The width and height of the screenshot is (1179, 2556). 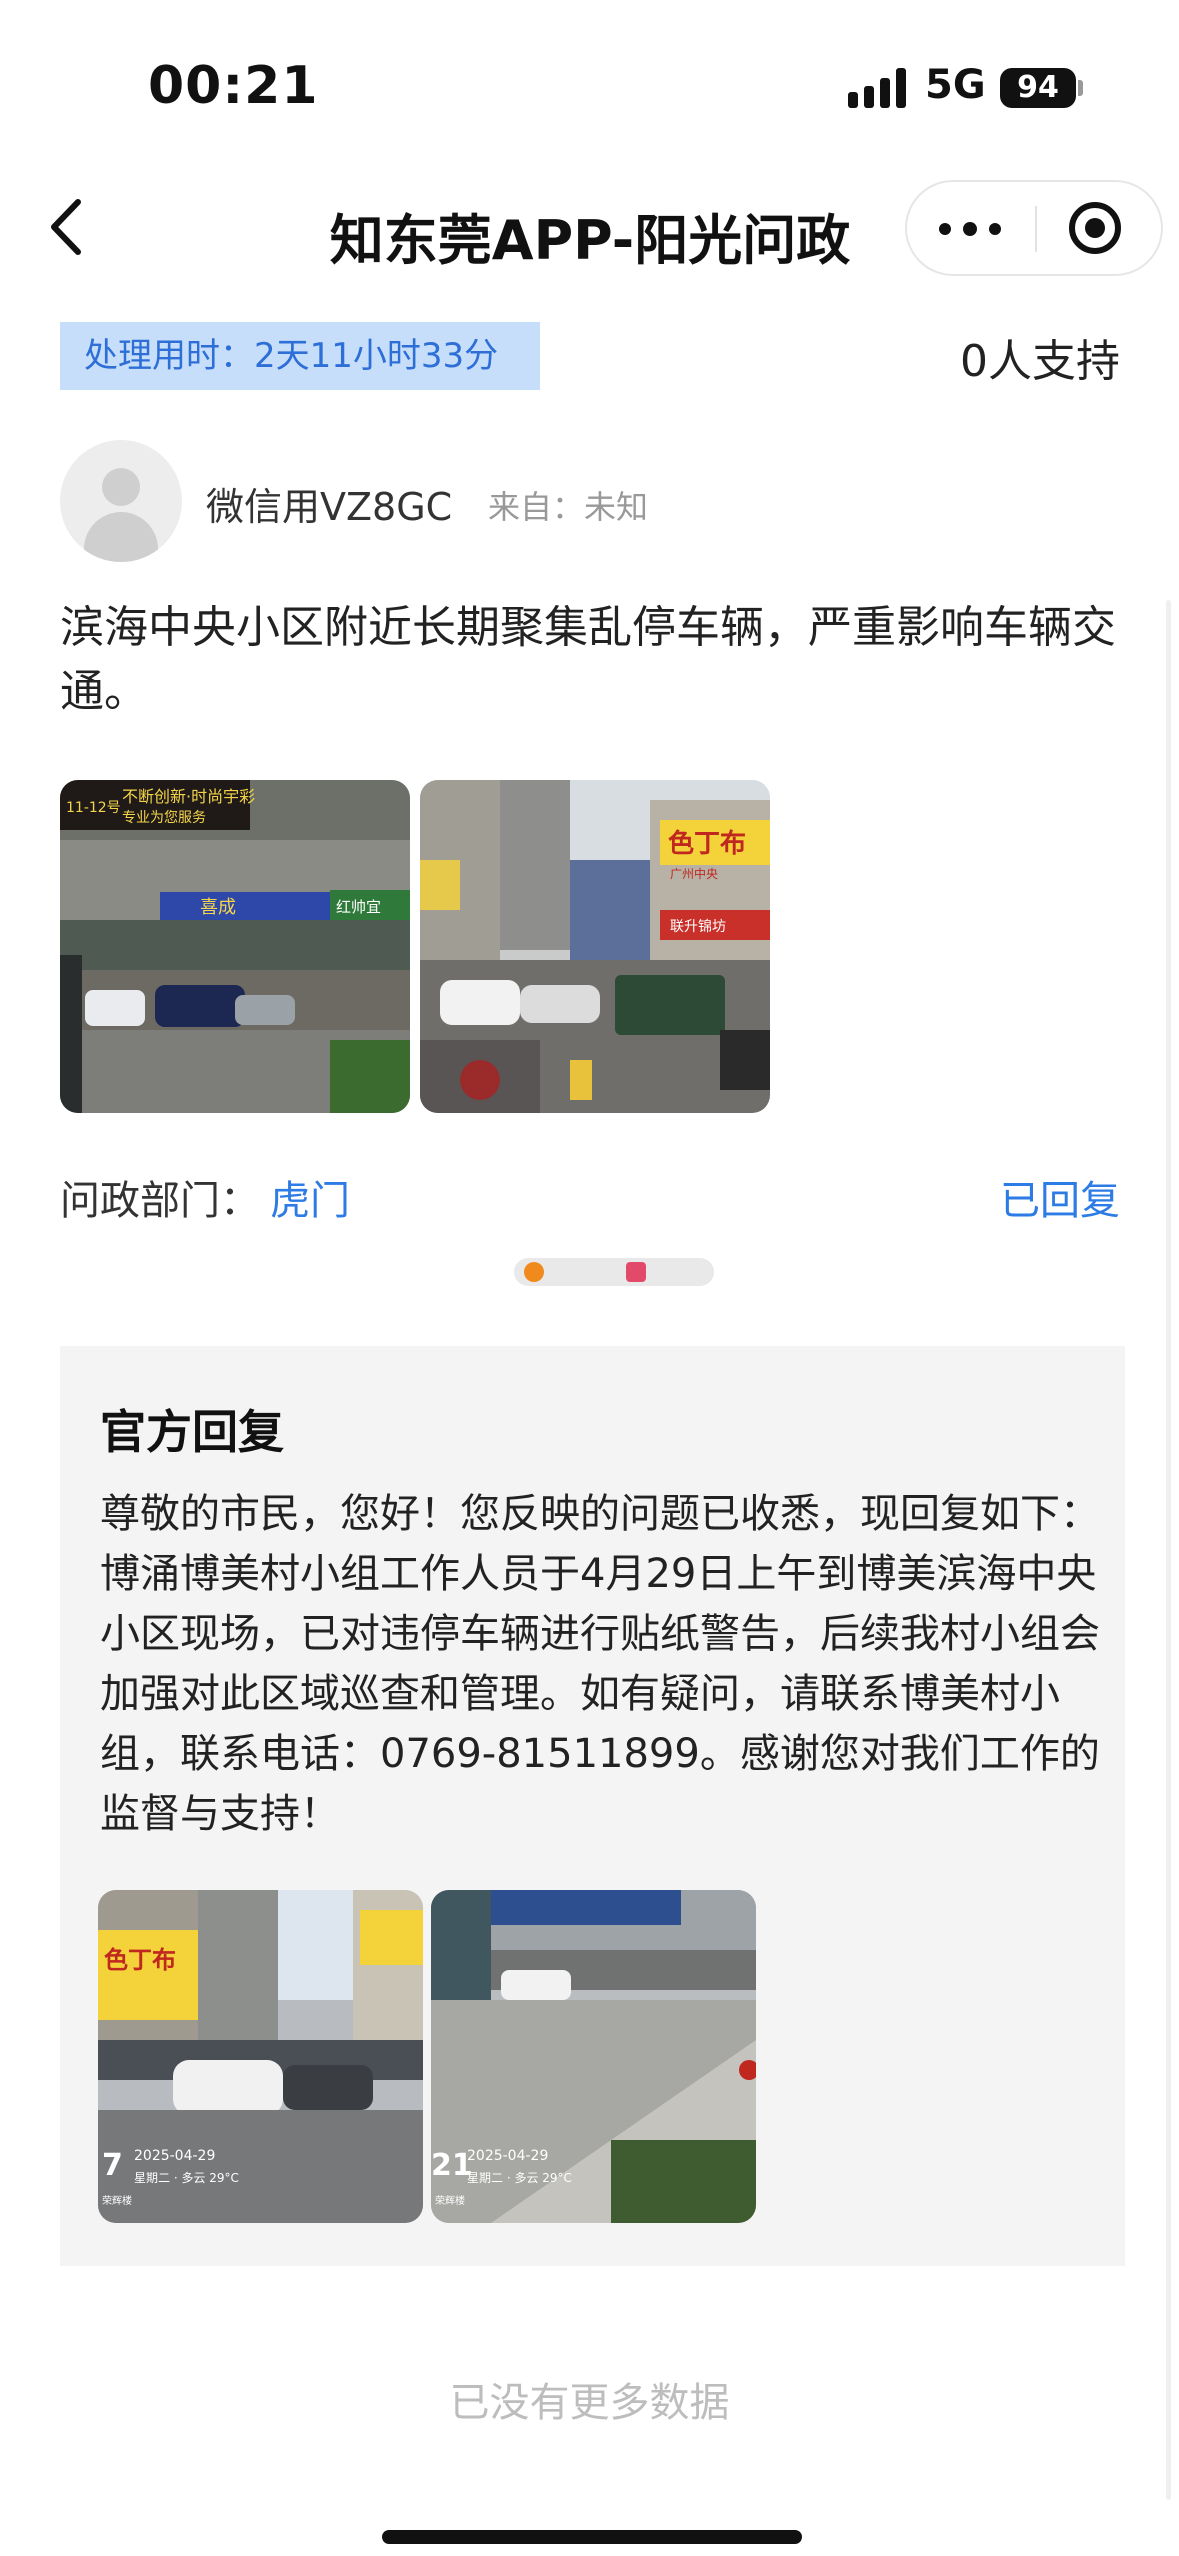 What do you see at coordinates (589, 85) in the screenshot?
I see `status-bar: 00:21 5G 94` at bounding box center [589, 85].